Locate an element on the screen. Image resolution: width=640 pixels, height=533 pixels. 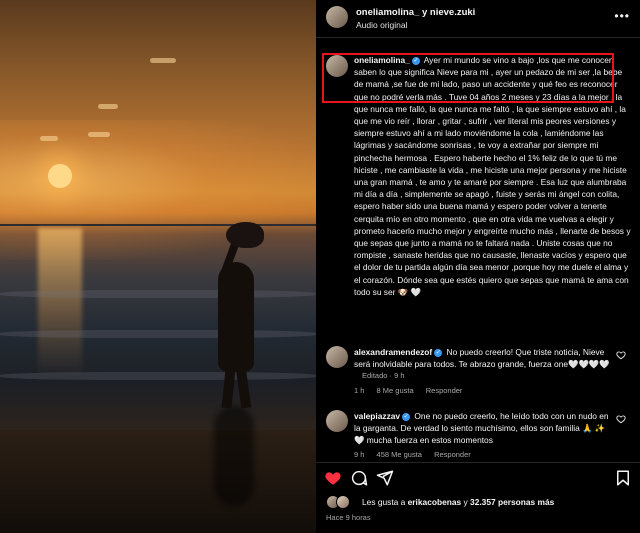
figure-shadow is located at coordinates (234, 456).